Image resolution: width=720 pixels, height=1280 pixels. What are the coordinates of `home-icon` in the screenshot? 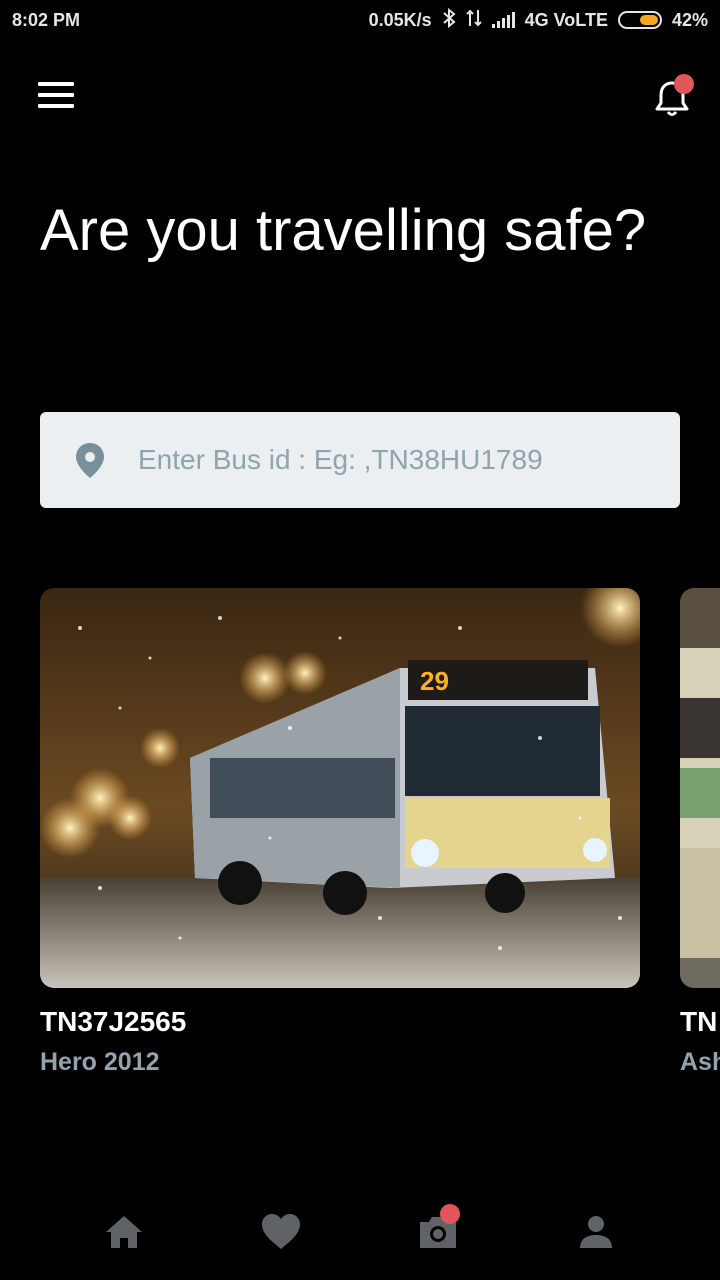 It's located at (124, 1232).